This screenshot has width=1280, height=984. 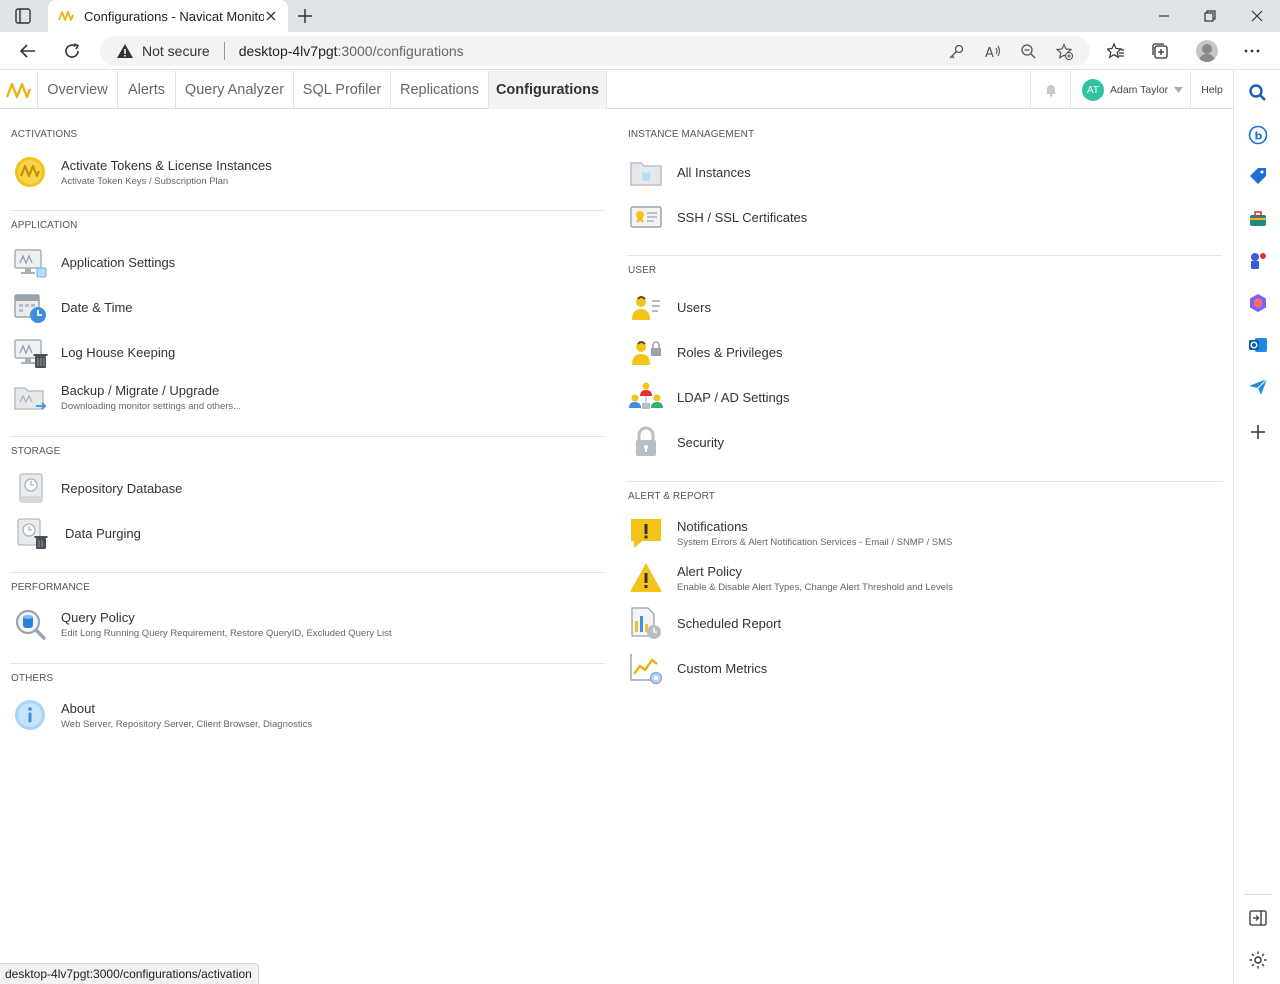 What do you see at coordinates (646, 533) in the screenshot?
I see `notification-bubble-icon` at bounding box center [646, 533].